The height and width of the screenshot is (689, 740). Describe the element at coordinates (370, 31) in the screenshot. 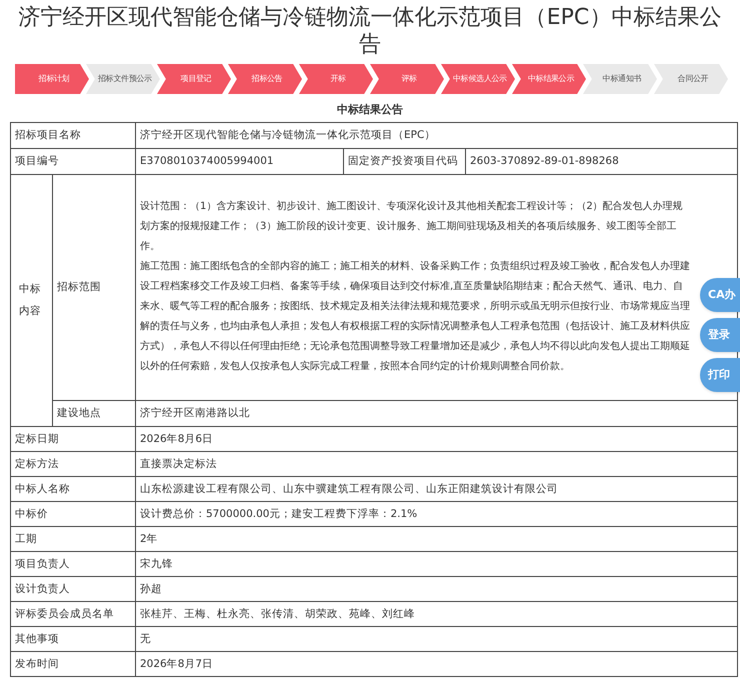

I see `page-title: 济宁经开区现代智能仓储与冷链物流一体化示范项目（EPC）中标结果公告` at that location.